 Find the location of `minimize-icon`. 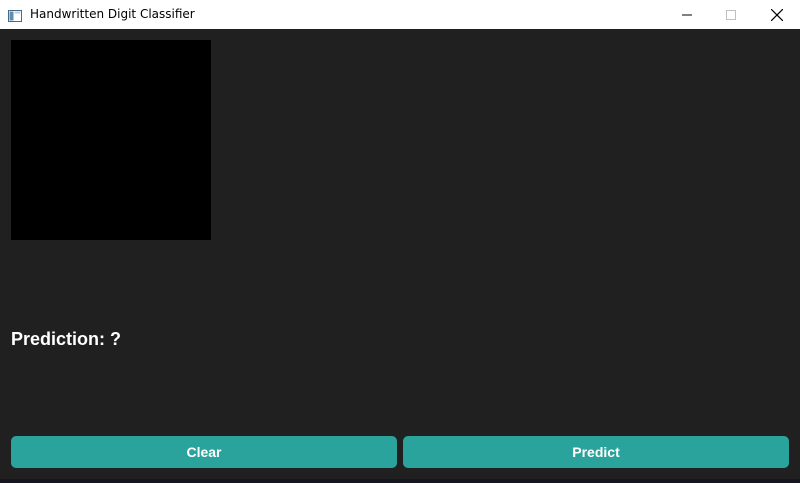

minimize-icon is located at coordinates (687, 14).